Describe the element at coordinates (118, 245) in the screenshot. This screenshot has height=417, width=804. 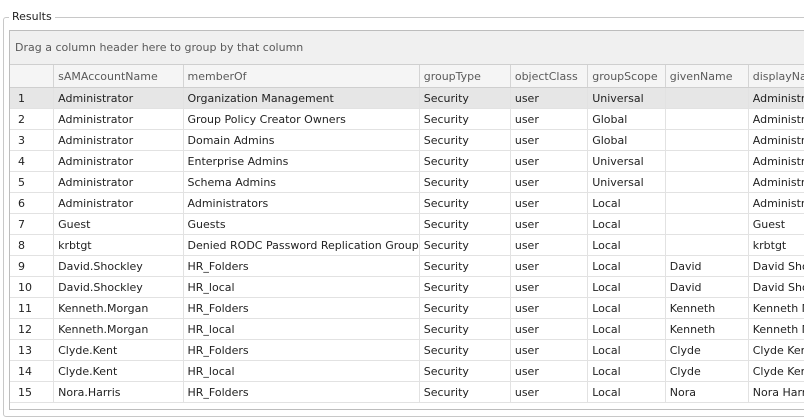
I see `samaccountname-cell: krbtgt` at that location.